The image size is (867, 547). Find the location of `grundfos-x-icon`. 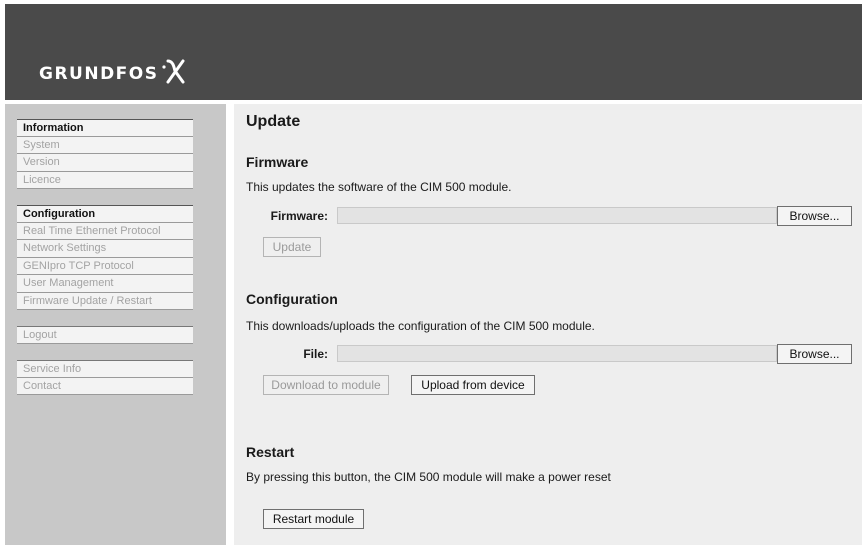

grundfos-x-icon is located at coordinates (172, 71).